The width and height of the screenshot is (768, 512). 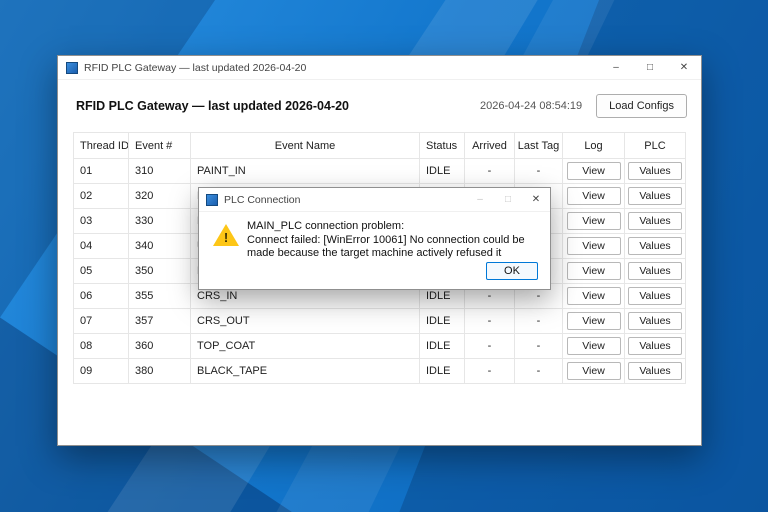 What do you see at coordinates (326, 226) in the screenshot?
I see `dialog-message-line1: MAIN_PLC connection problem:` at bounding box center [326, 226].